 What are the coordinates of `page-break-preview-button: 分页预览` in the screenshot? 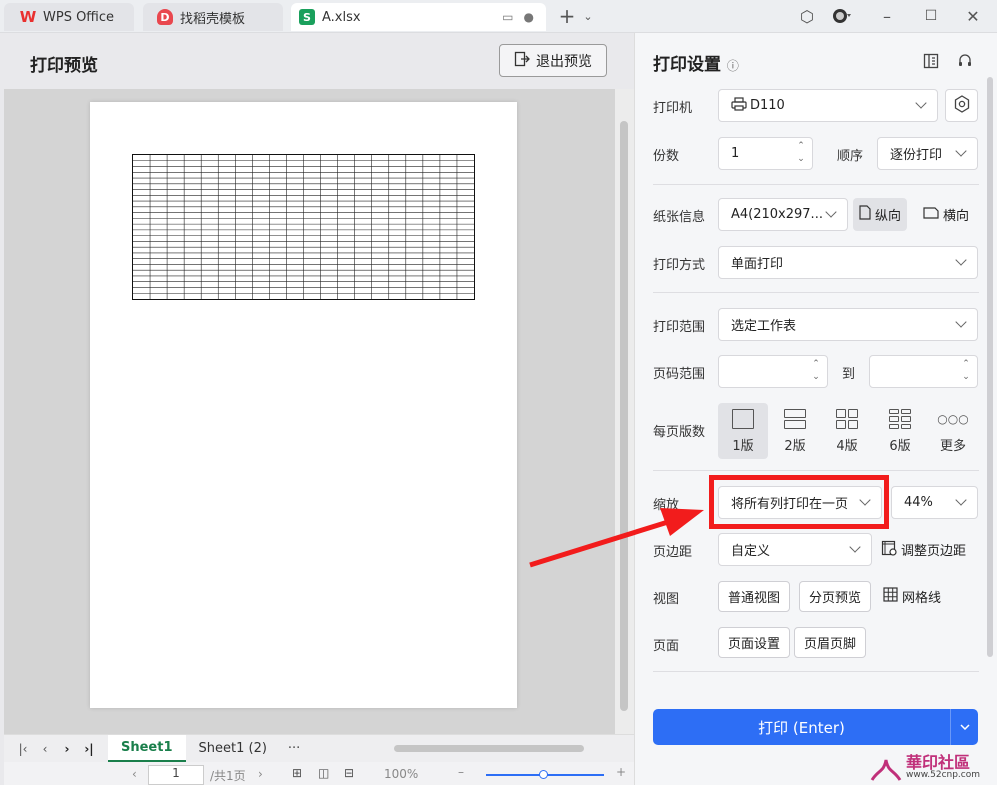 It's located at (835, 596).